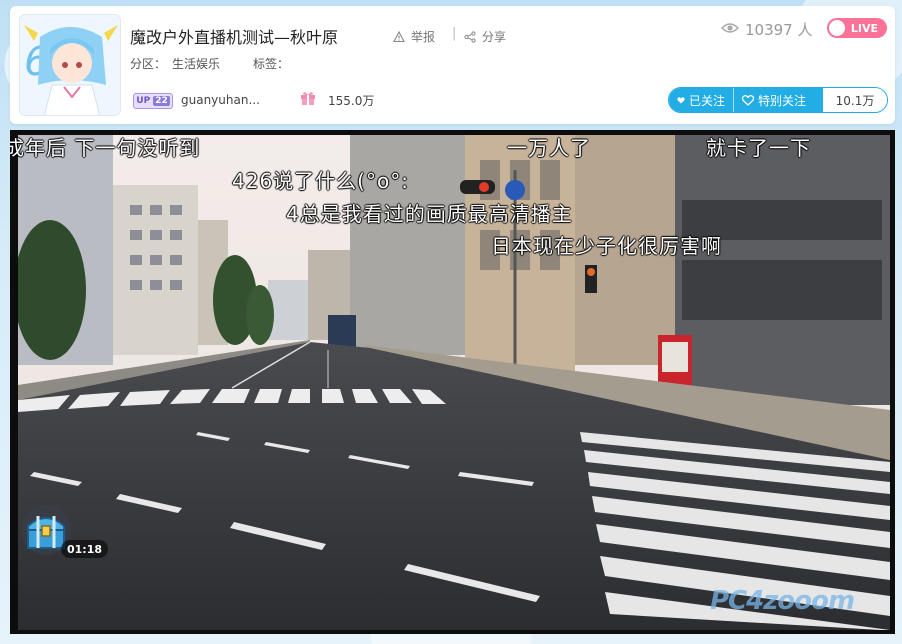  I want to click on share-label: 分享, so click(494, 37).